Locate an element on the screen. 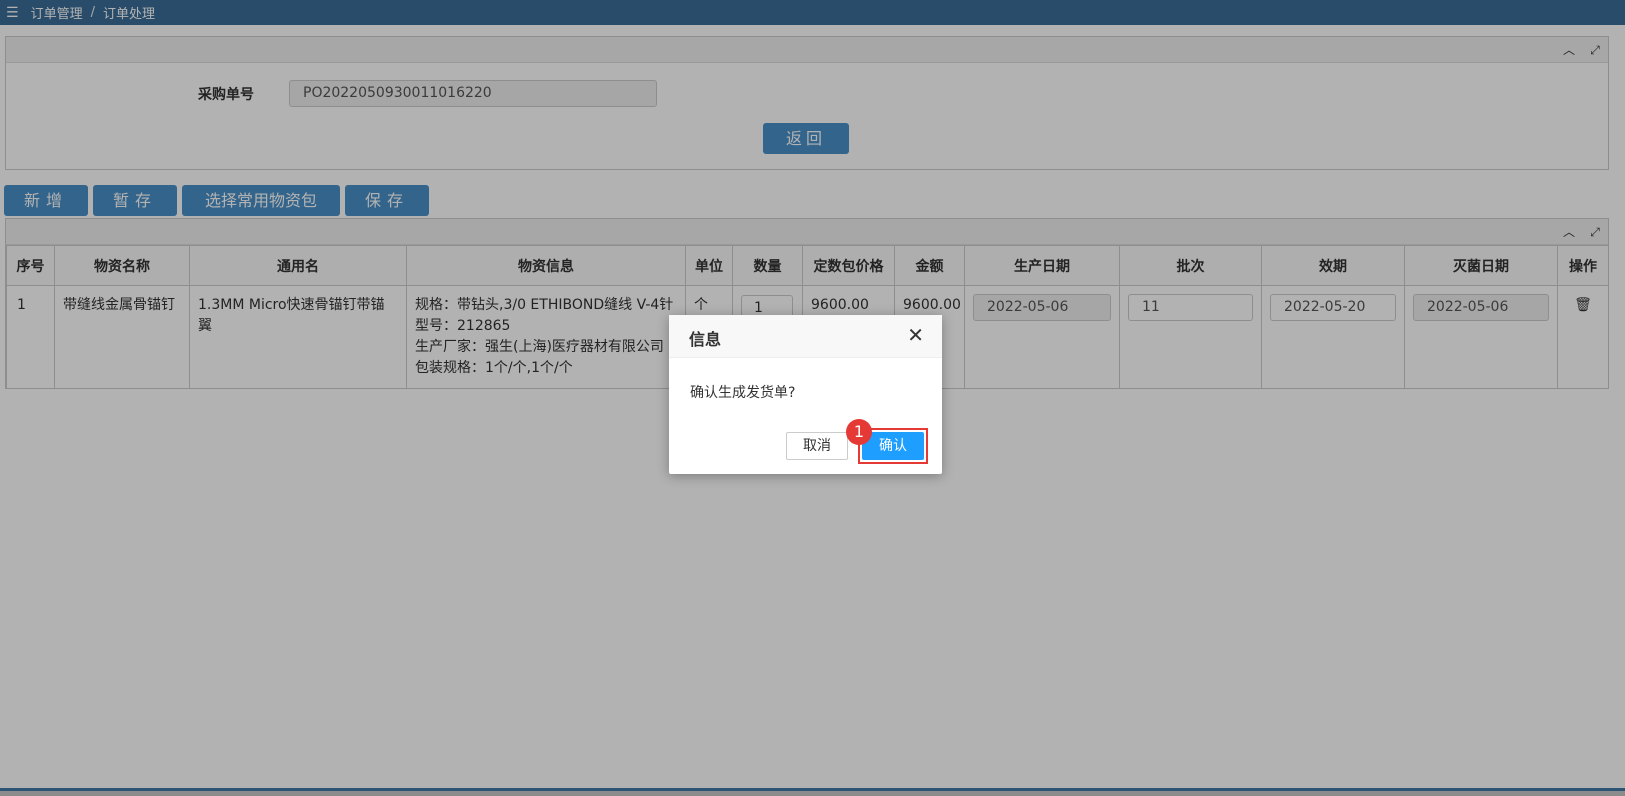  step-badge: 1 is located at coordinates (859, 432).